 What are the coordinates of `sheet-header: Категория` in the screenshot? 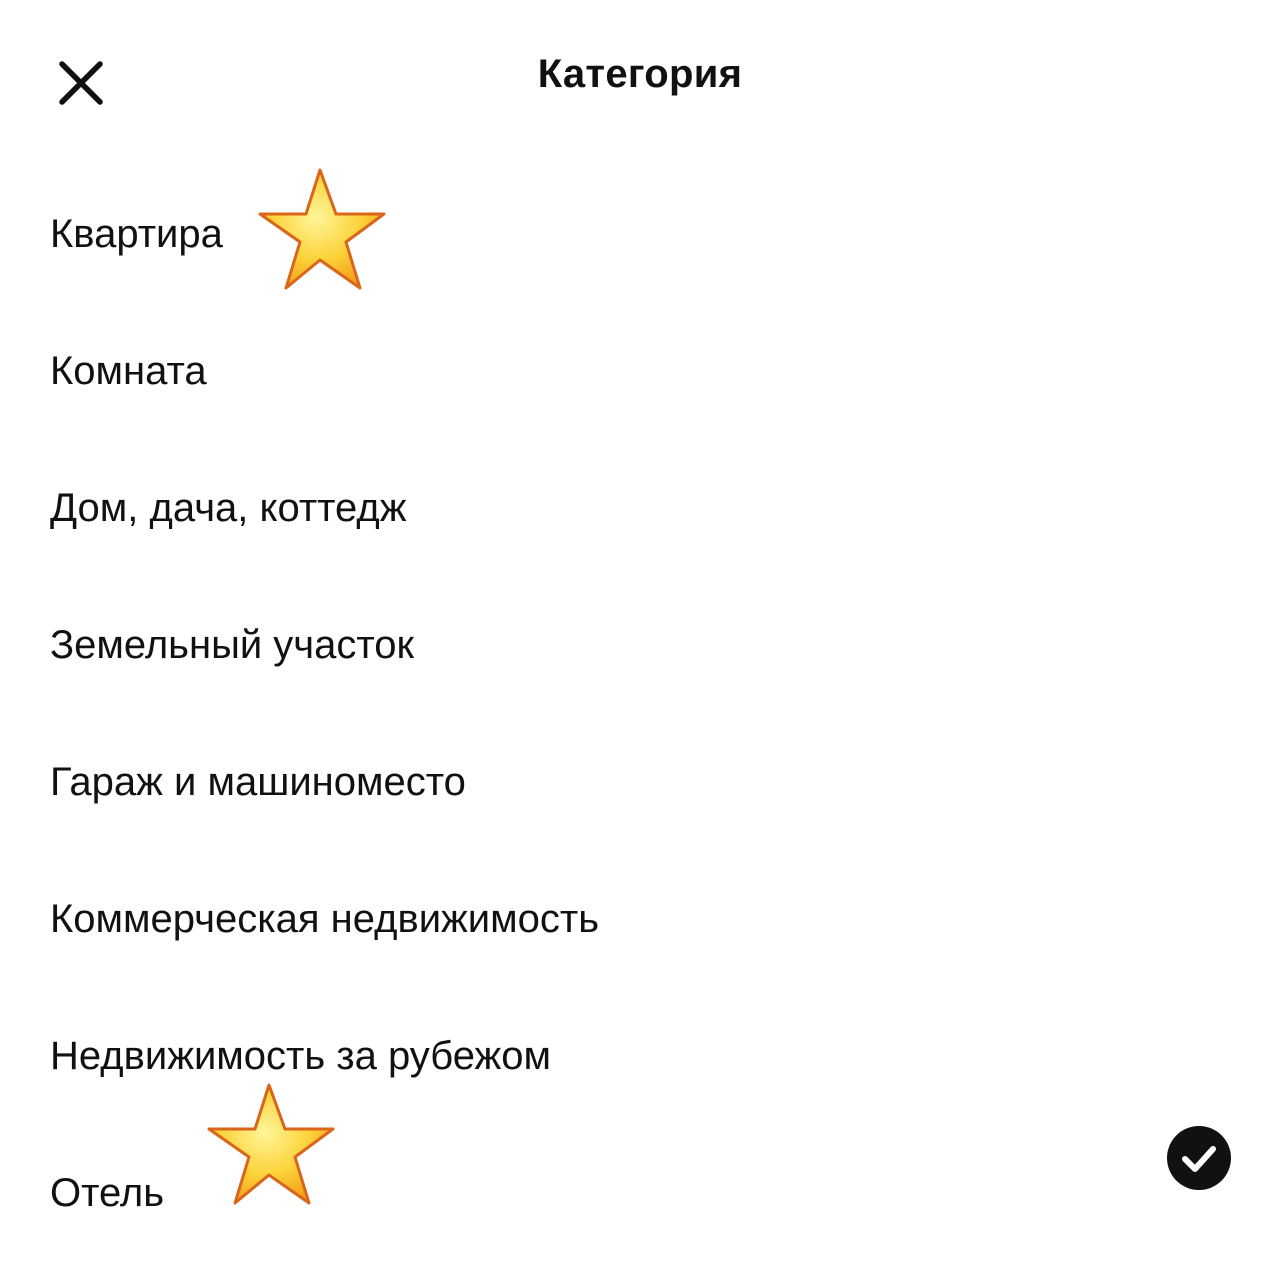 It's located at (640, 80).